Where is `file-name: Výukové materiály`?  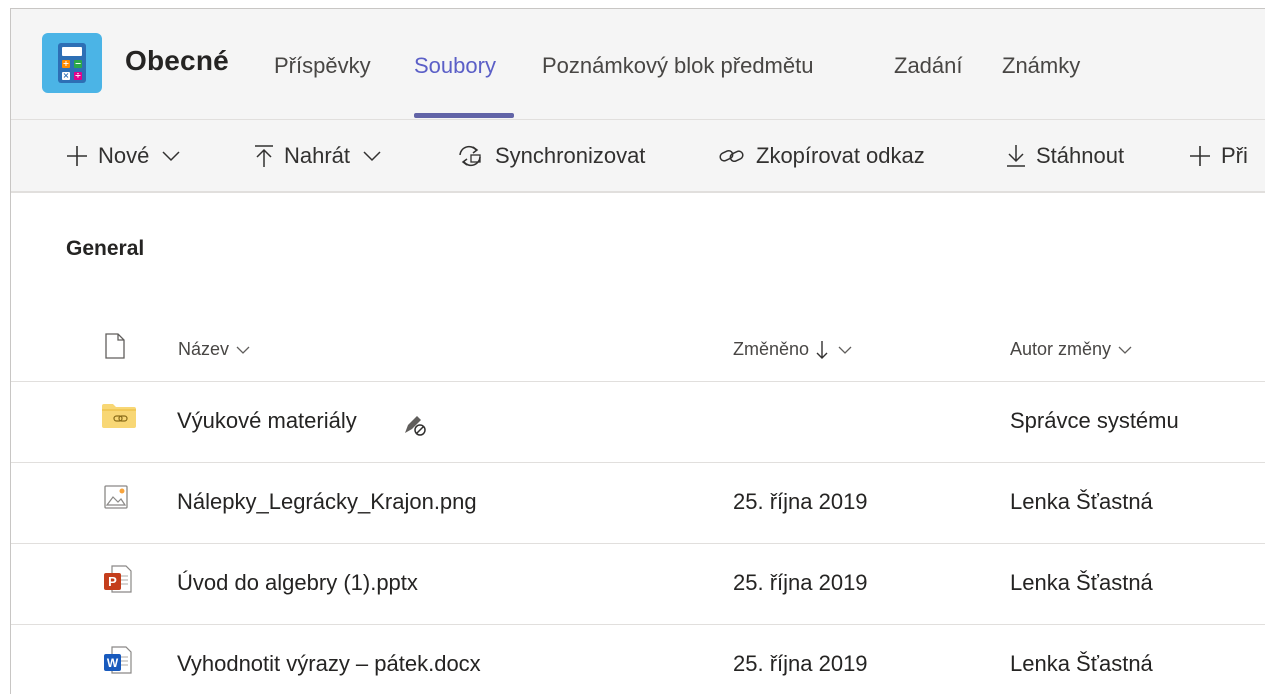
file-name: Výukové materiály is located at coordinates (267, 421).